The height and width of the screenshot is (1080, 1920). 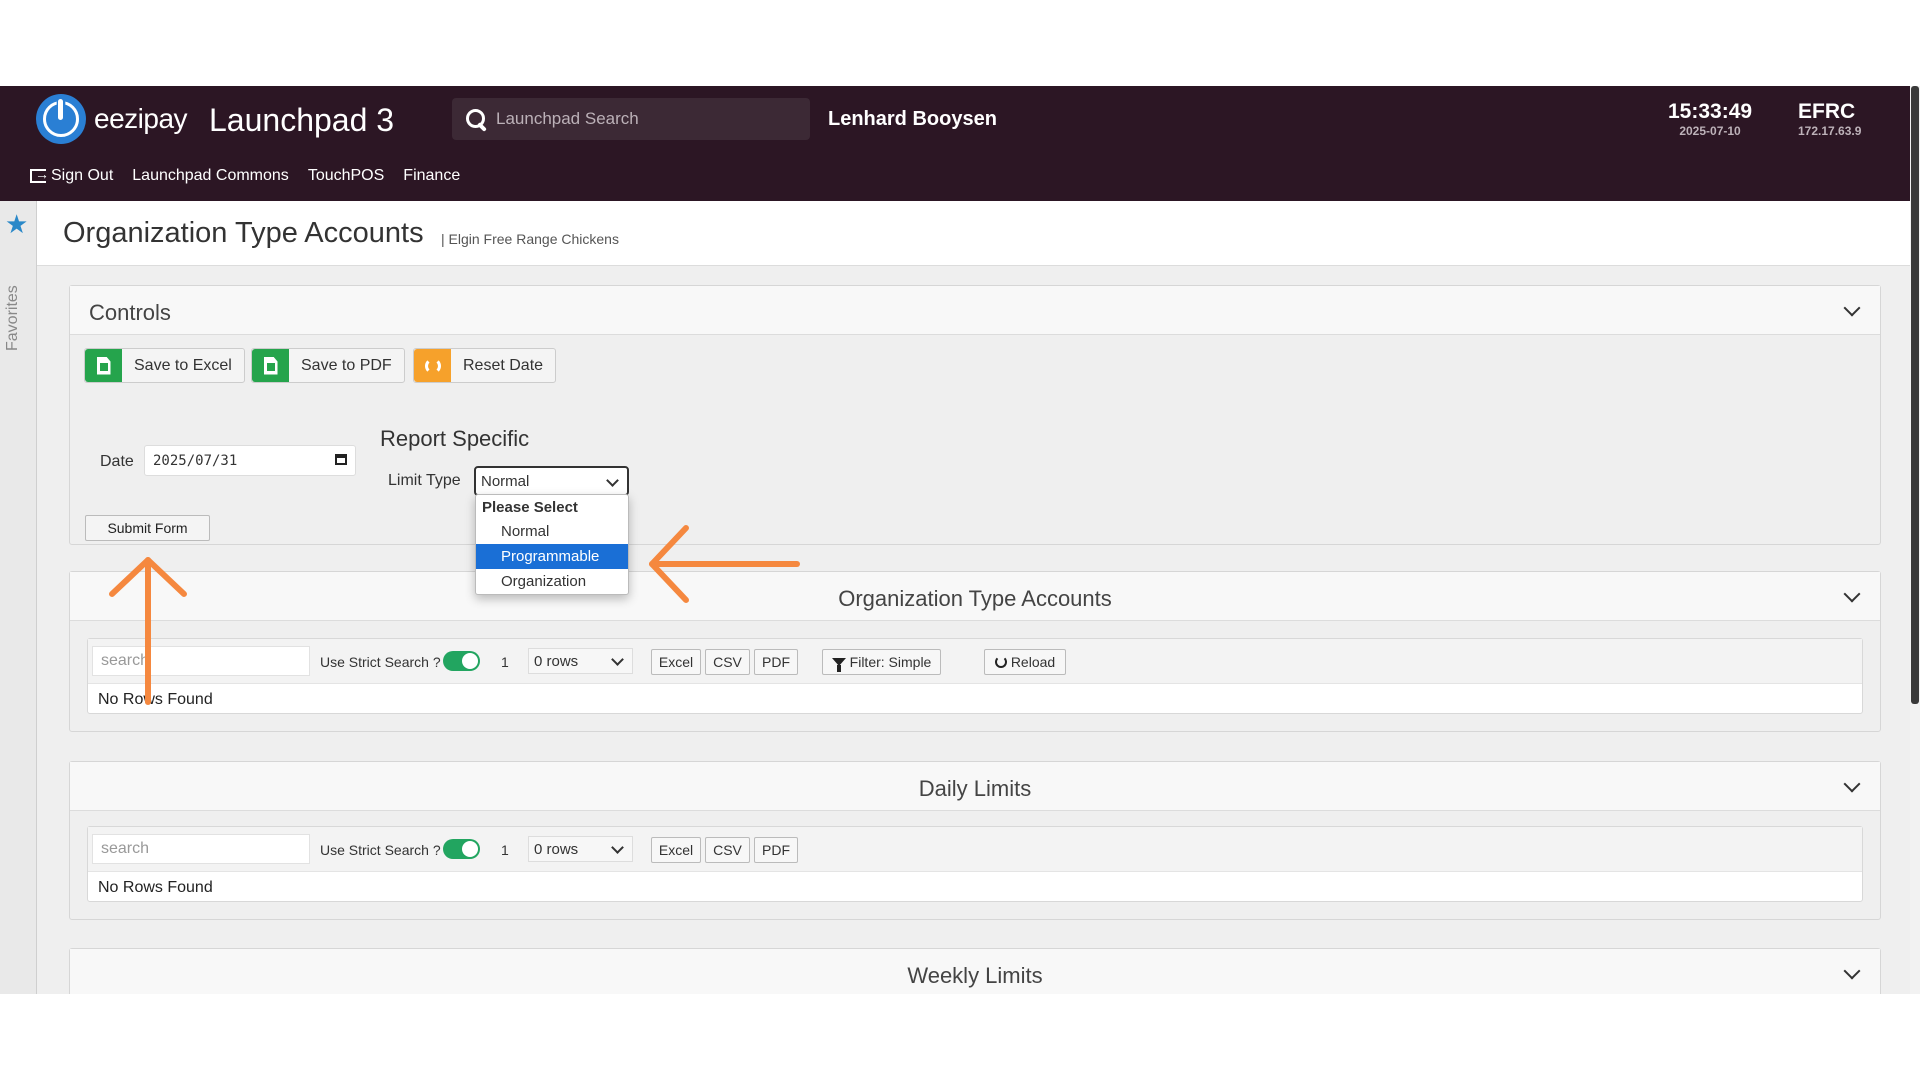 I want to click on org-type-accounts-title: Organization Type Accounts, so click(x=975, y=598).